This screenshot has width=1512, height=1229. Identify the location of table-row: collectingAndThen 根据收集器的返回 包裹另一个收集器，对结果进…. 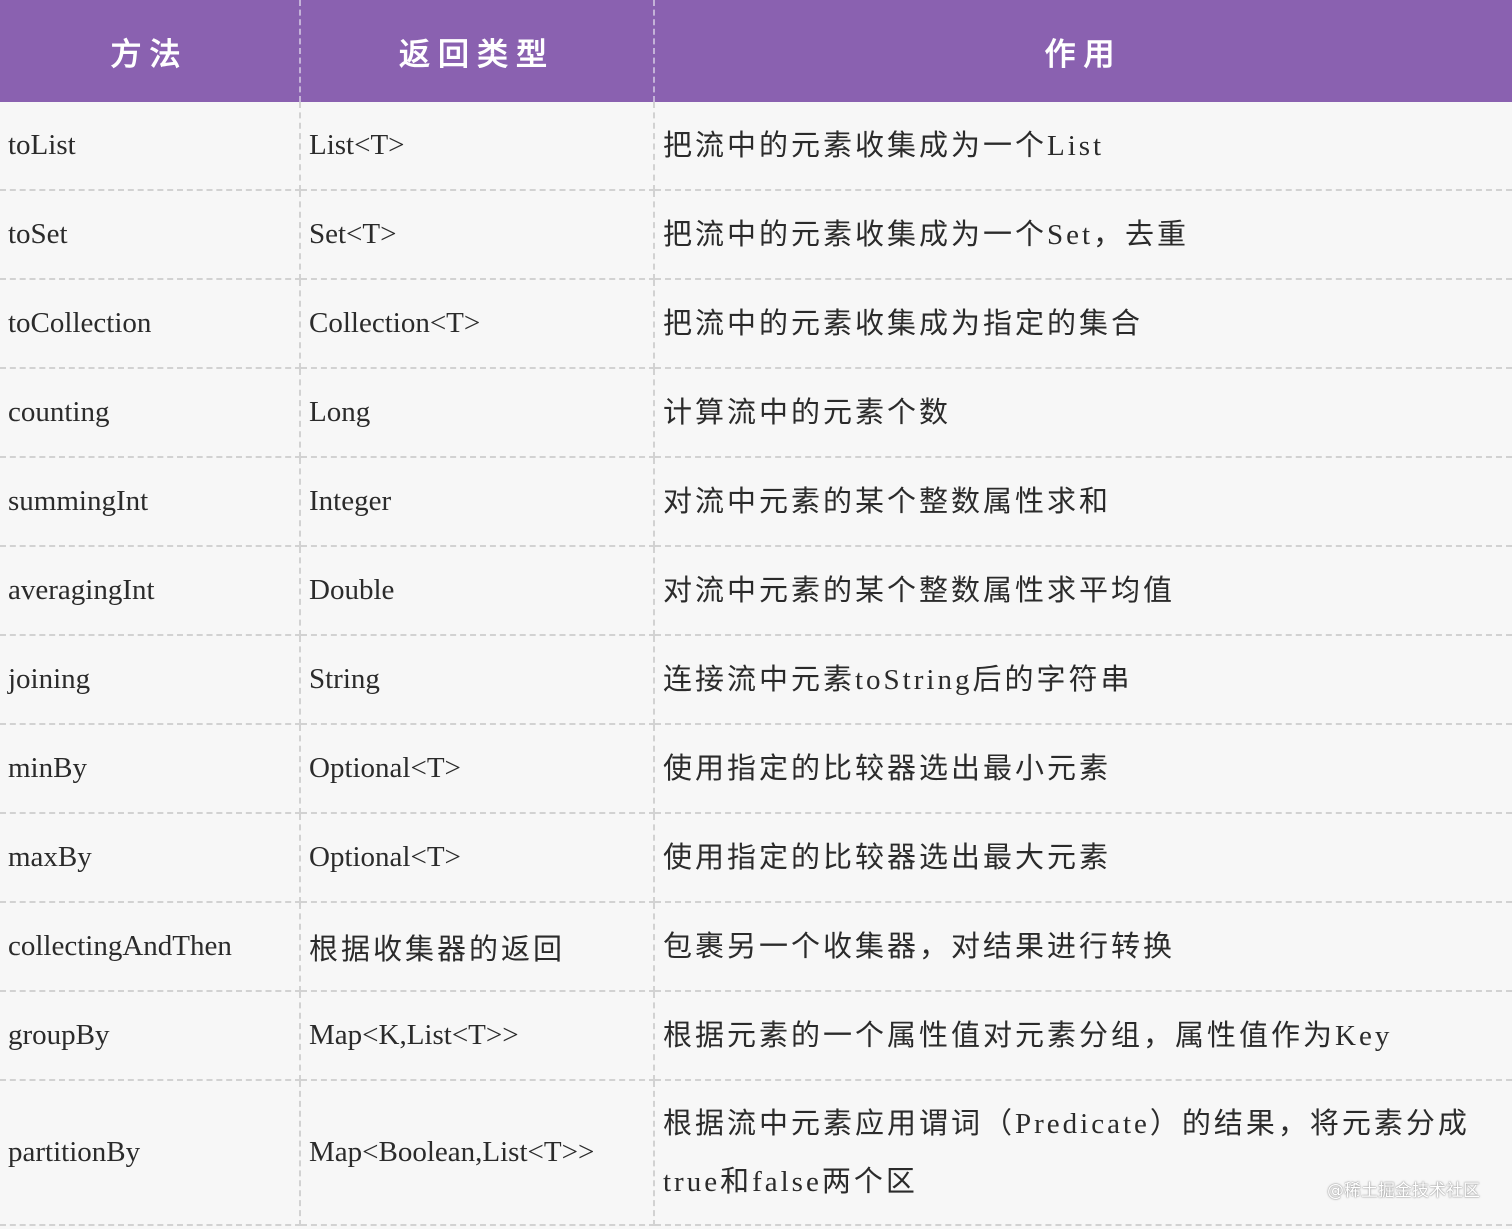
(756, 947).